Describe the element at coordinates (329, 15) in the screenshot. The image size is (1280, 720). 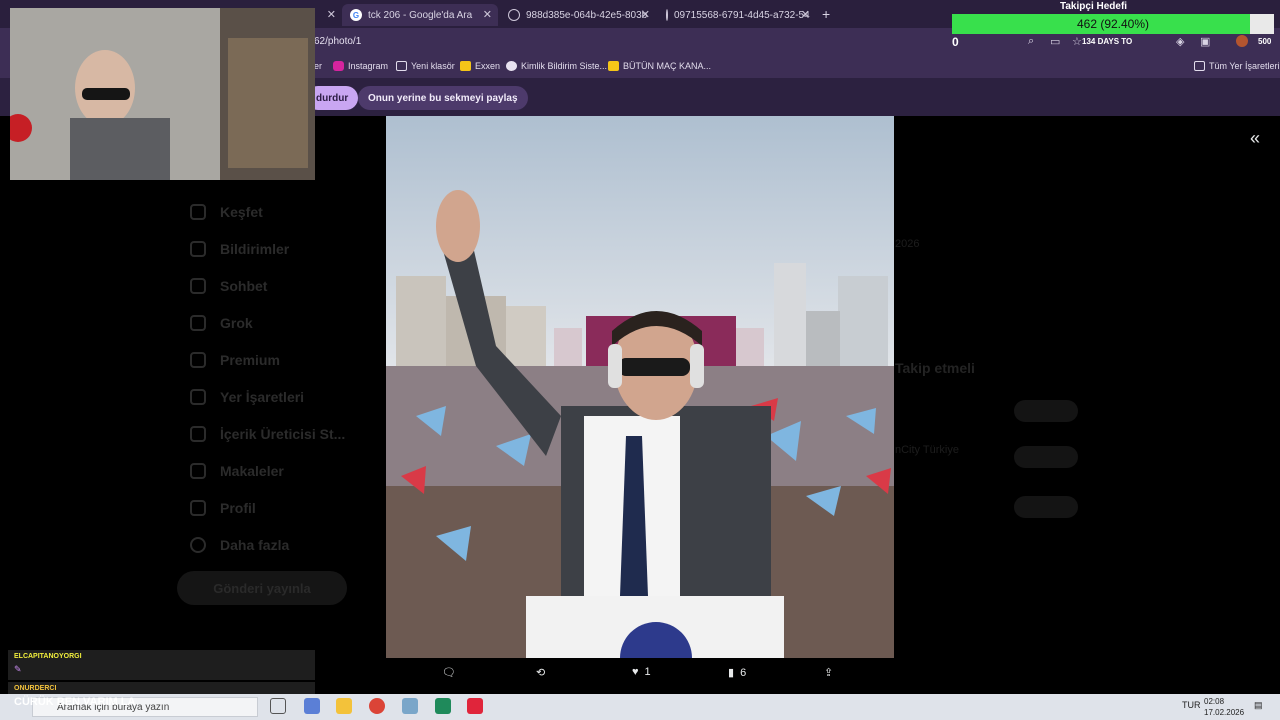
I see `tab-close-previous: ✕` at that location.